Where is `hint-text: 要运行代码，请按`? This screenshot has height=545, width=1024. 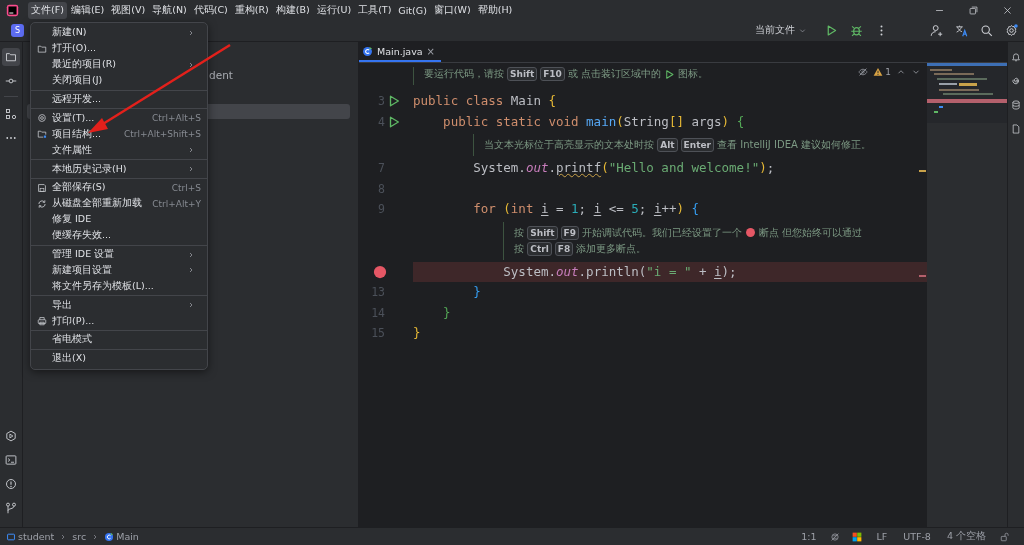
hint-text: 要运行代码，请按 is located at coordinates (464, 74).